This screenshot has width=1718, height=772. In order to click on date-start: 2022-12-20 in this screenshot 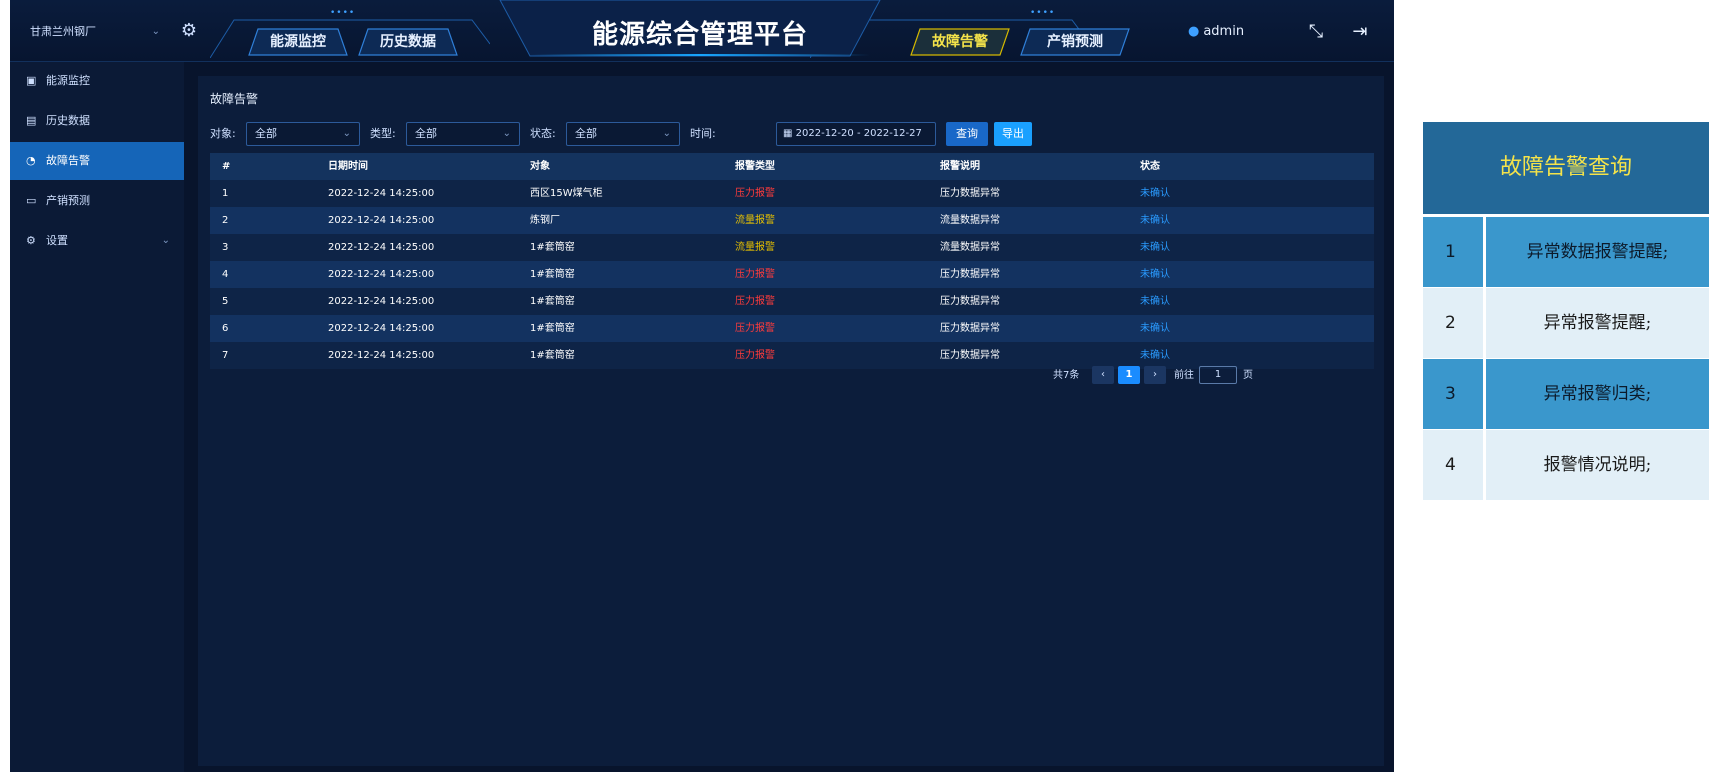, I will do `click(824, 133)`.